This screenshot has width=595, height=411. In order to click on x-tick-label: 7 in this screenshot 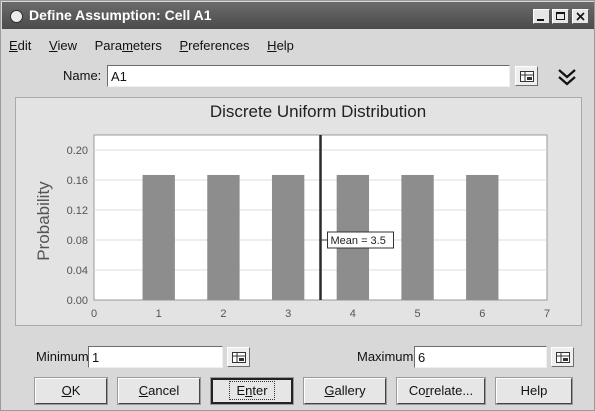, I will do `click(547, 314)`.